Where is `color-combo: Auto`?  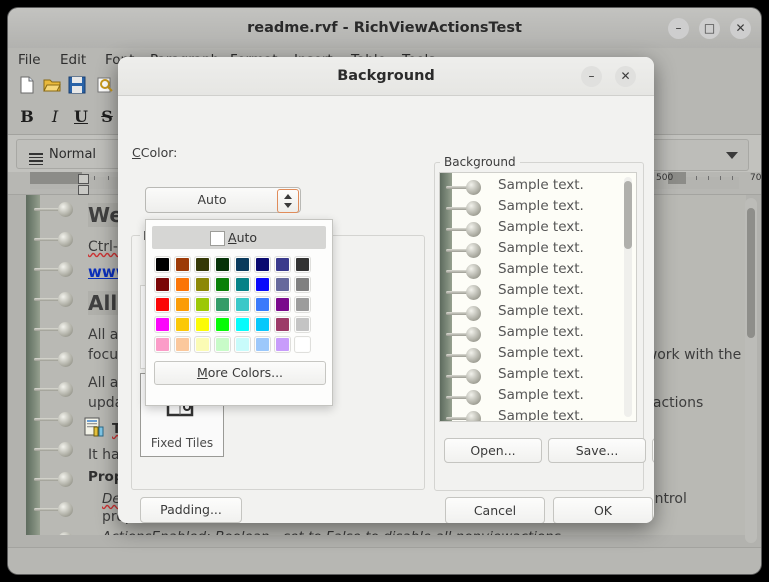 color-combo: Auto is located at coordinates (223, 200).